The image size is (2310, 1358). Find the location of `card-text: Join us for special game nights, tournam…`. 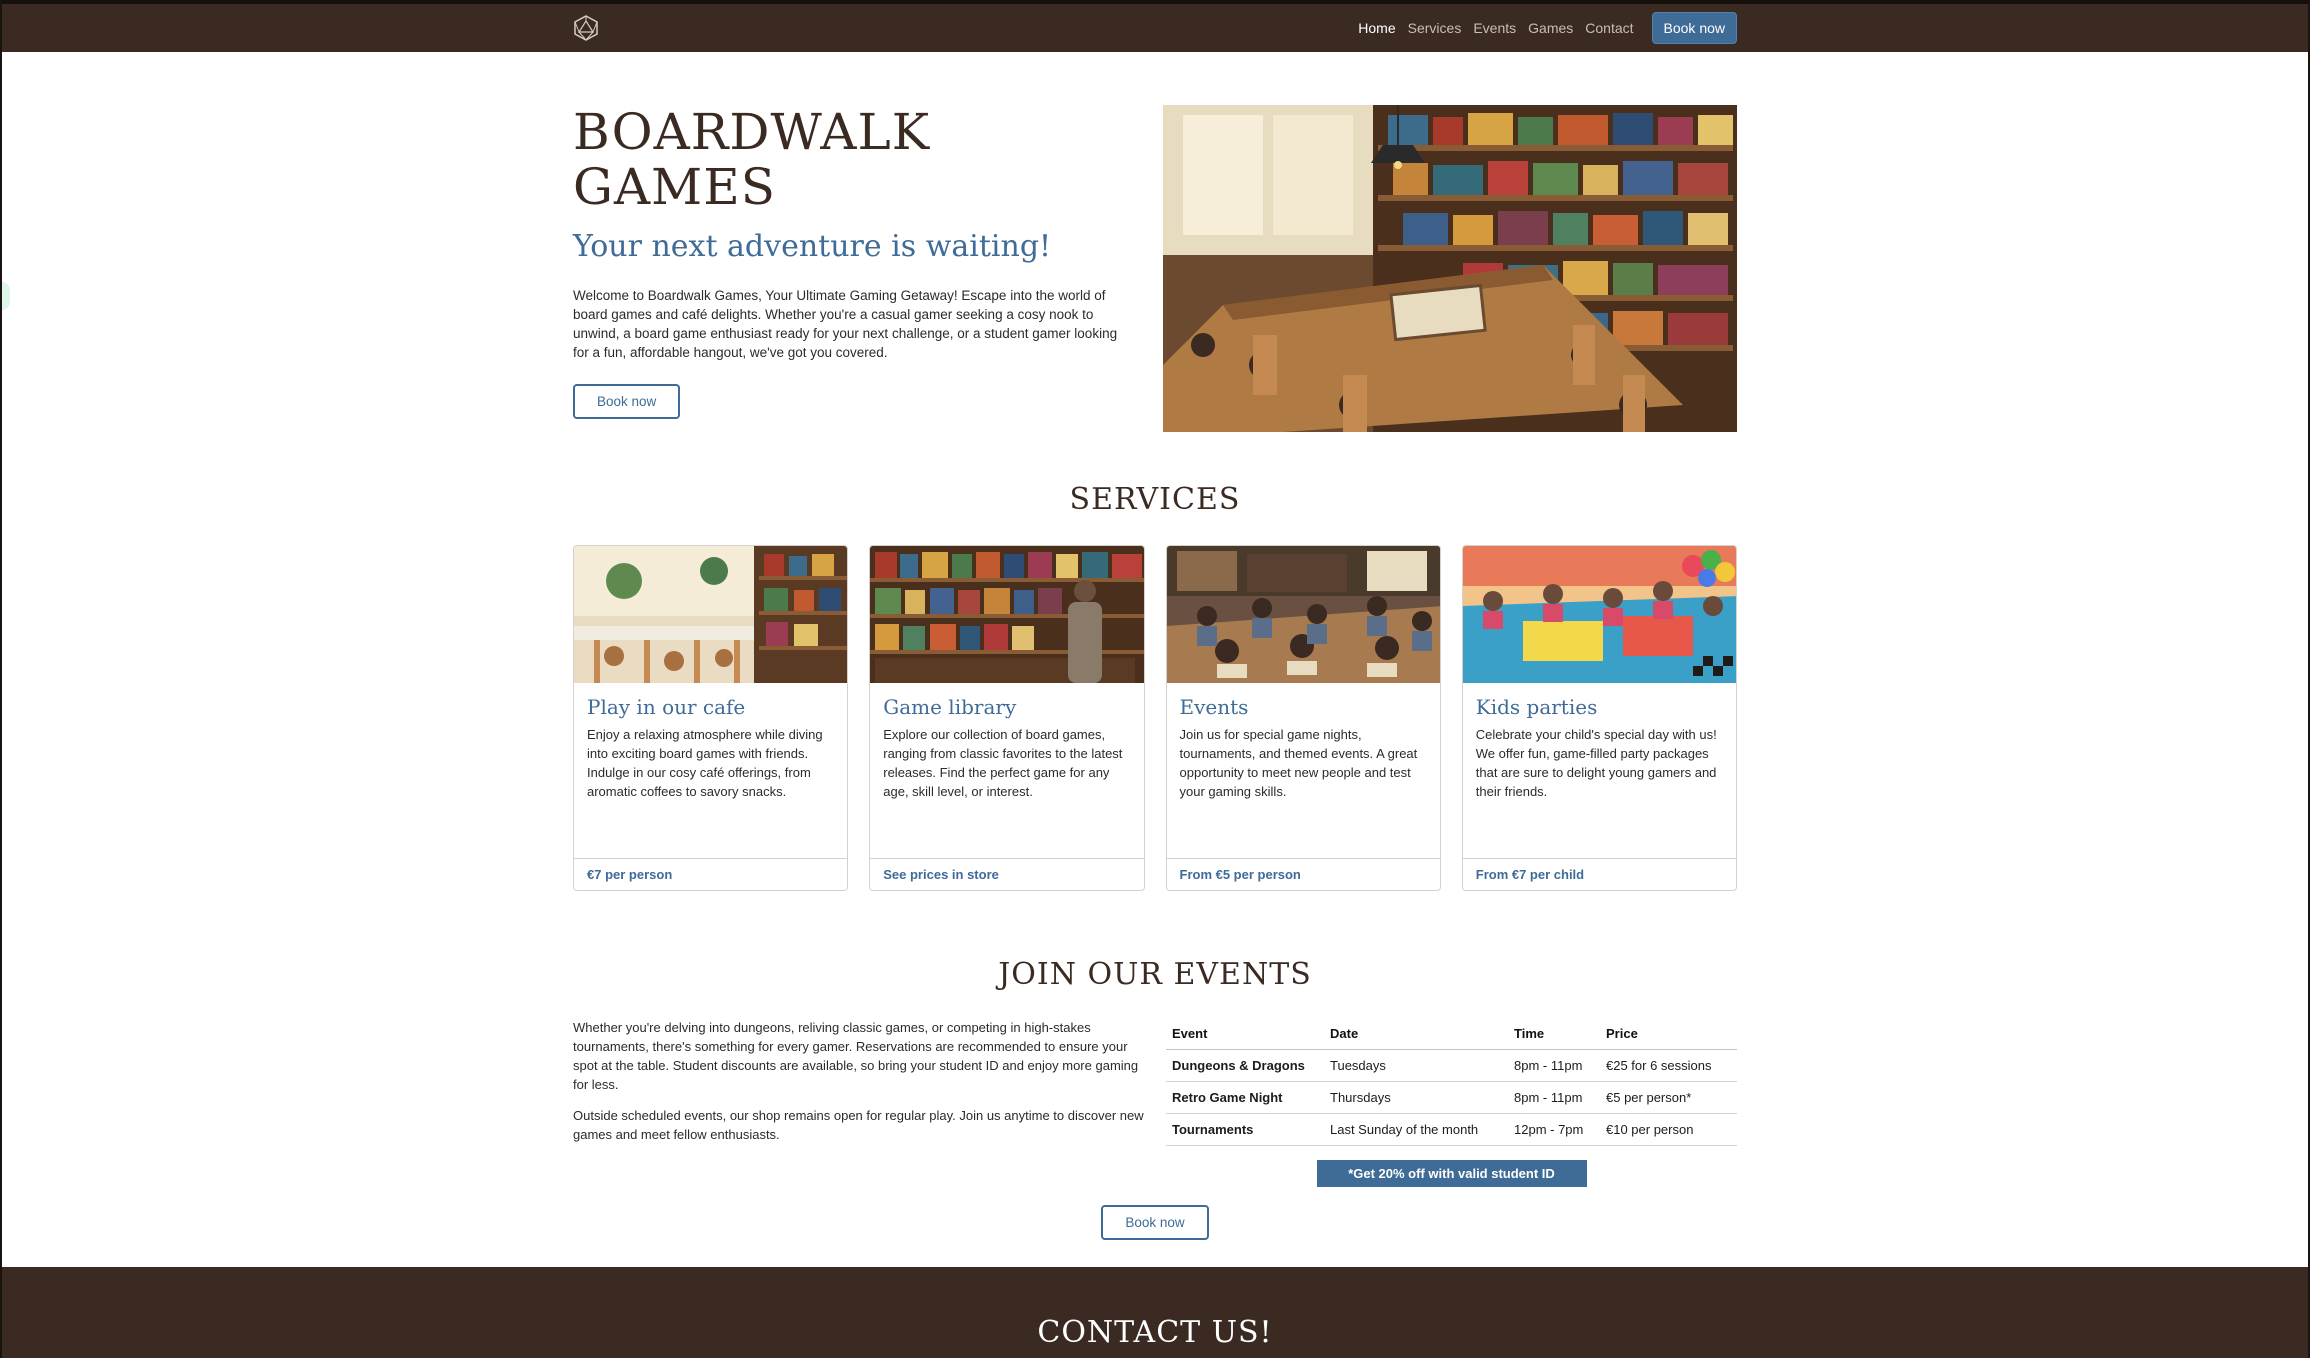

card-text: Join us for special game nights, tournam… is located at coordinates (1298, 763).